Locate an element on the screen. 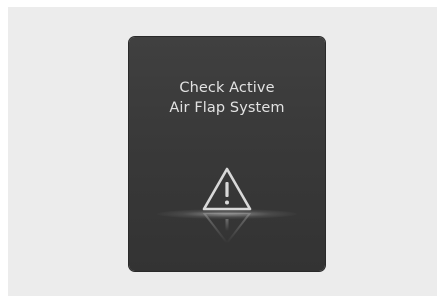 The height and width of the screenshot is (303, 445). warning-triangle-icon is located at coordinates (227, 189).